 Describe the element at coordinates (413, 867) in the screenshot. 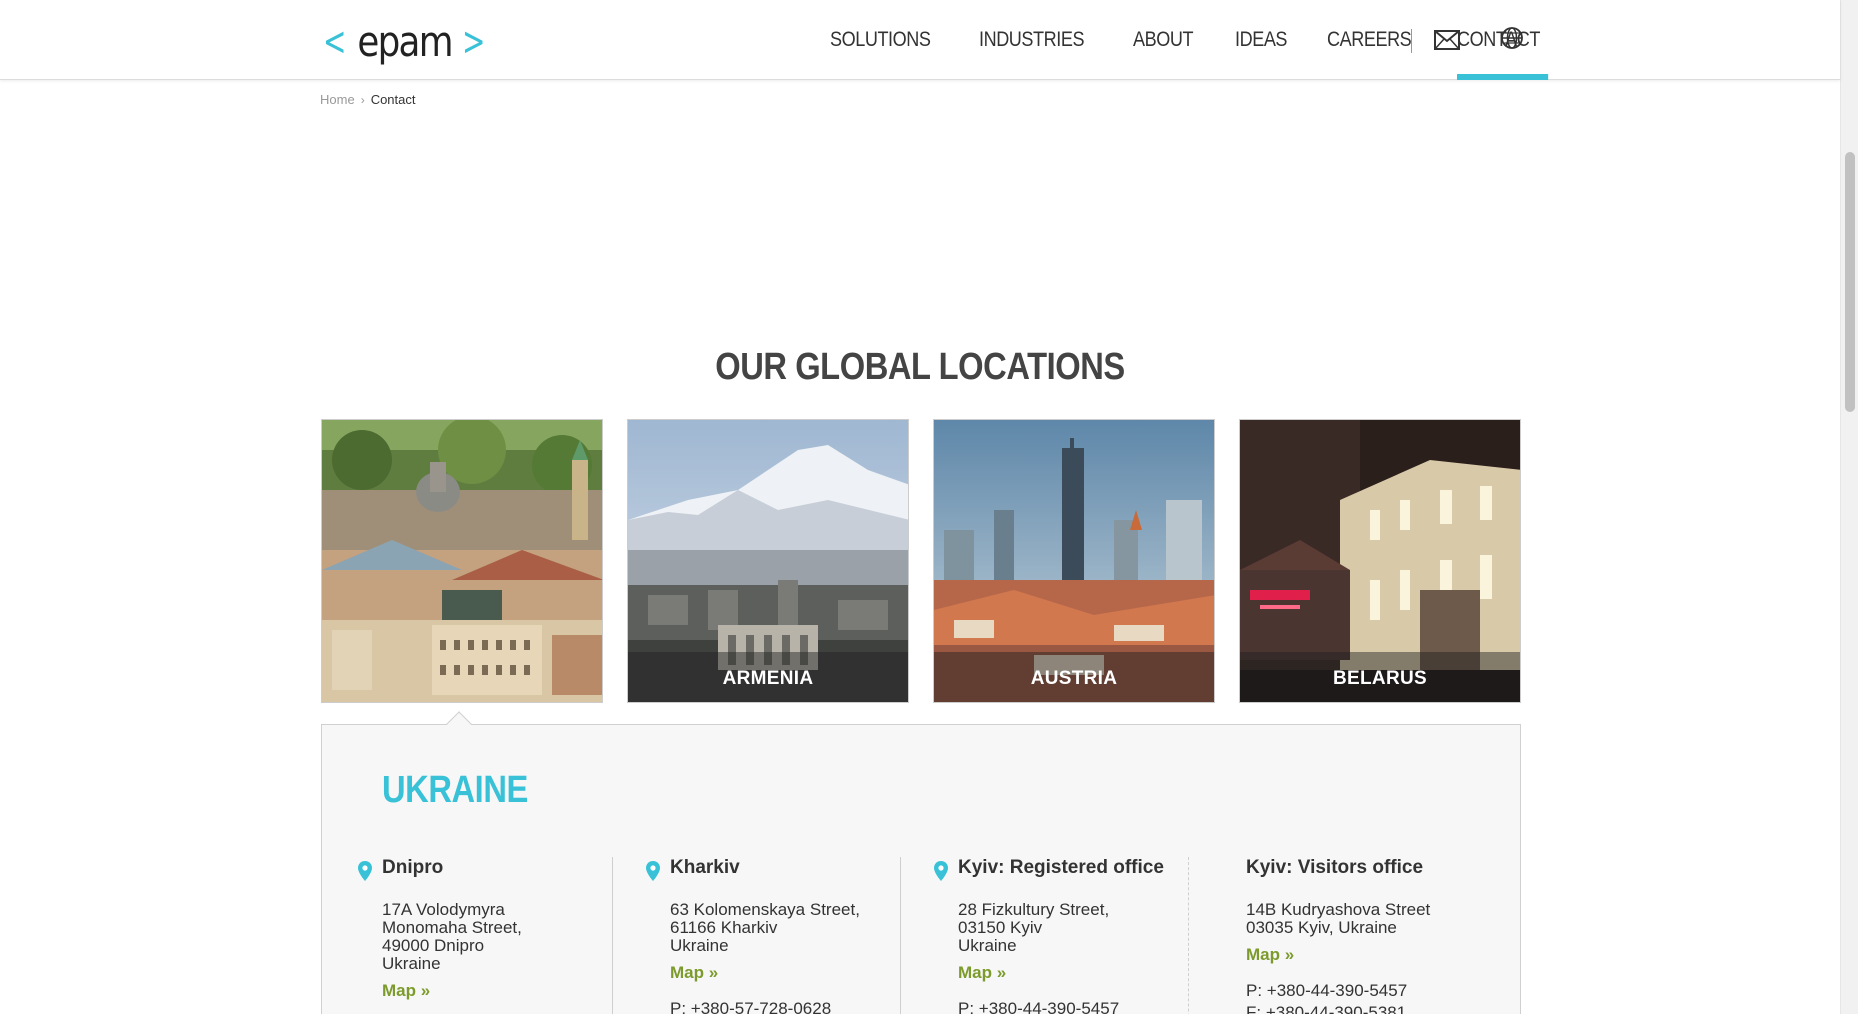

I see `office-name: Dnipro` at that location.